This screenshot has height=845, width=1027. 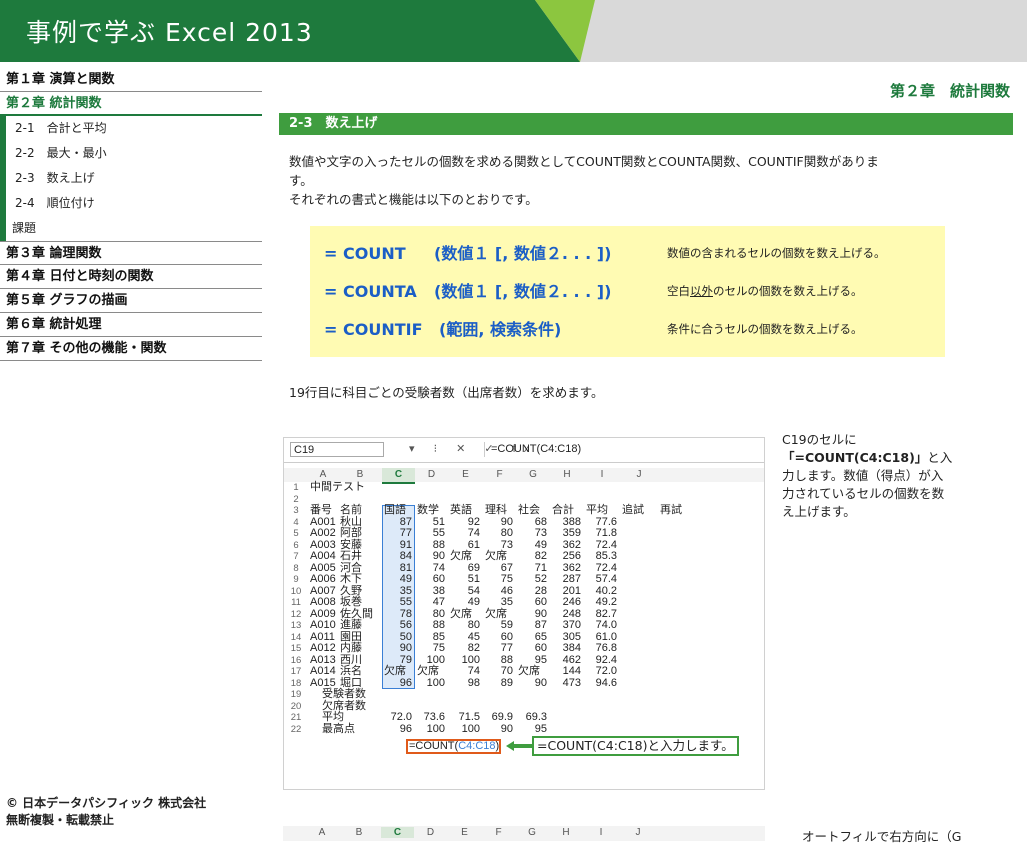 I want to click on row-number: 6, so click(x=296, y=545).